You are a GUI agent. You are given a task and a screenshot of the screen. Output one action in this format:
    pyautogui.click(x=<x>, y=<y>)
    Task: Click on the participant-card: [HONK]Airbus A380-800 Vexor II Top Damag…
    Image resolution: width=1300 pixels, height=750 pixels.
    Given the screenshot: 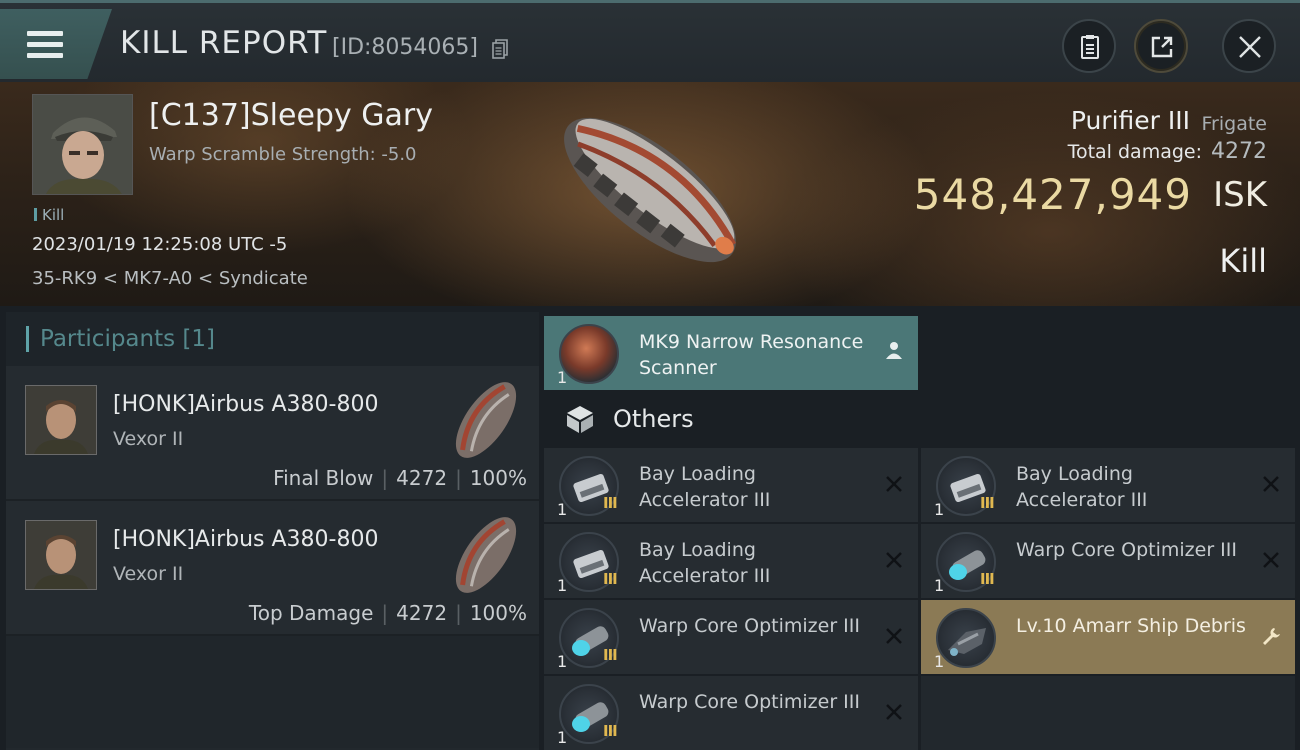 What is the action you would take?
    pyautogui.click(x=272, y=568)
    